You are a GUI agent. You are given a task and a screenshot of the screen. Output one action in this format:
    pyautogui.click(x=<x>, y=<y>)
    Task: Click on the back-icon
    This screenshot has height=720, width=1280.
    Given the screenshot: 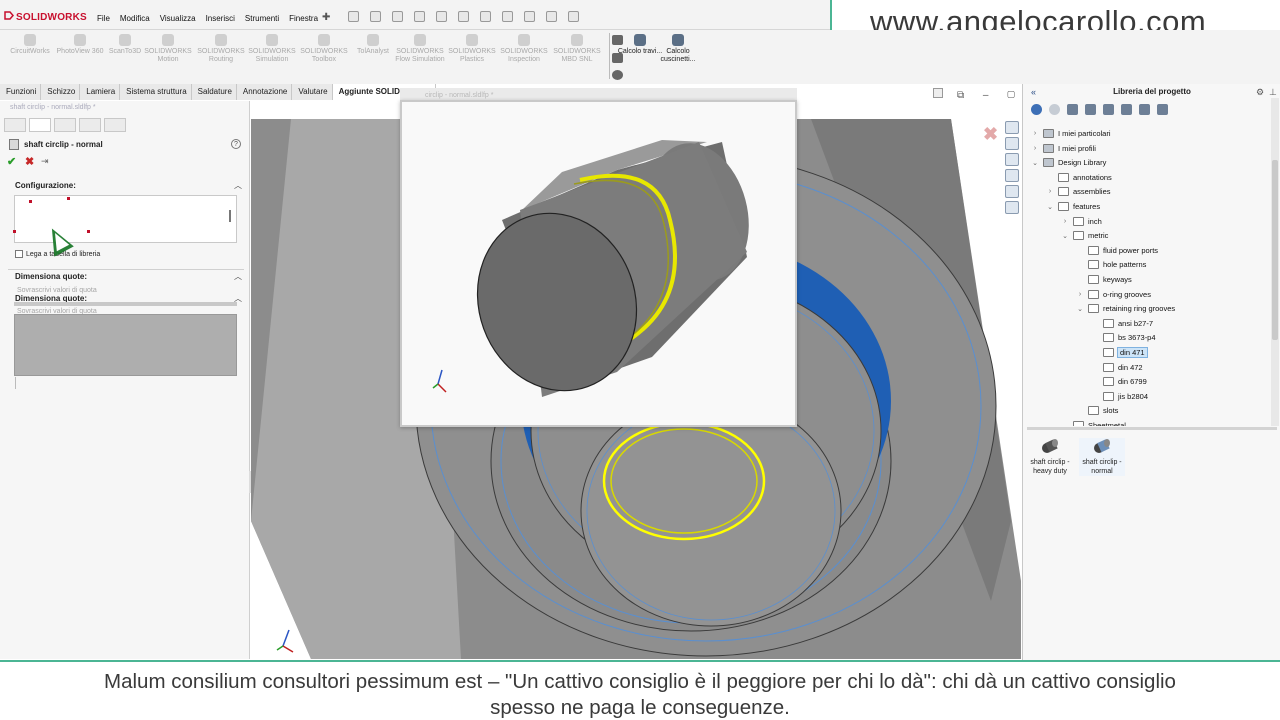 What is the action you would take?
    pyautogui.click(x=1036, y=109)
    